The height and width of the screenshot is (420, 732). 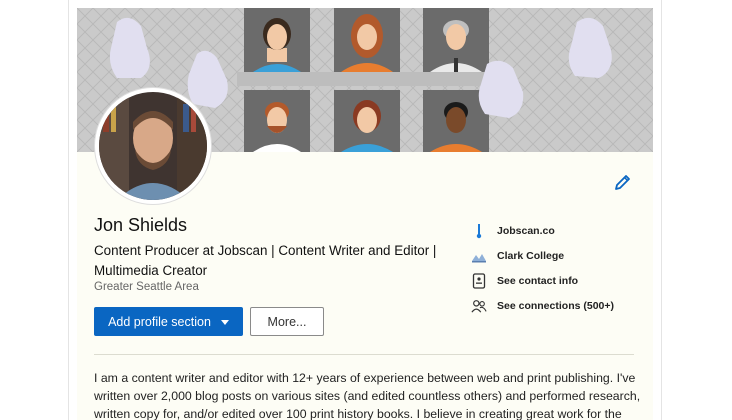 I want to click on link-jobscan: Jobscan.co, so click(x=542, y=230).